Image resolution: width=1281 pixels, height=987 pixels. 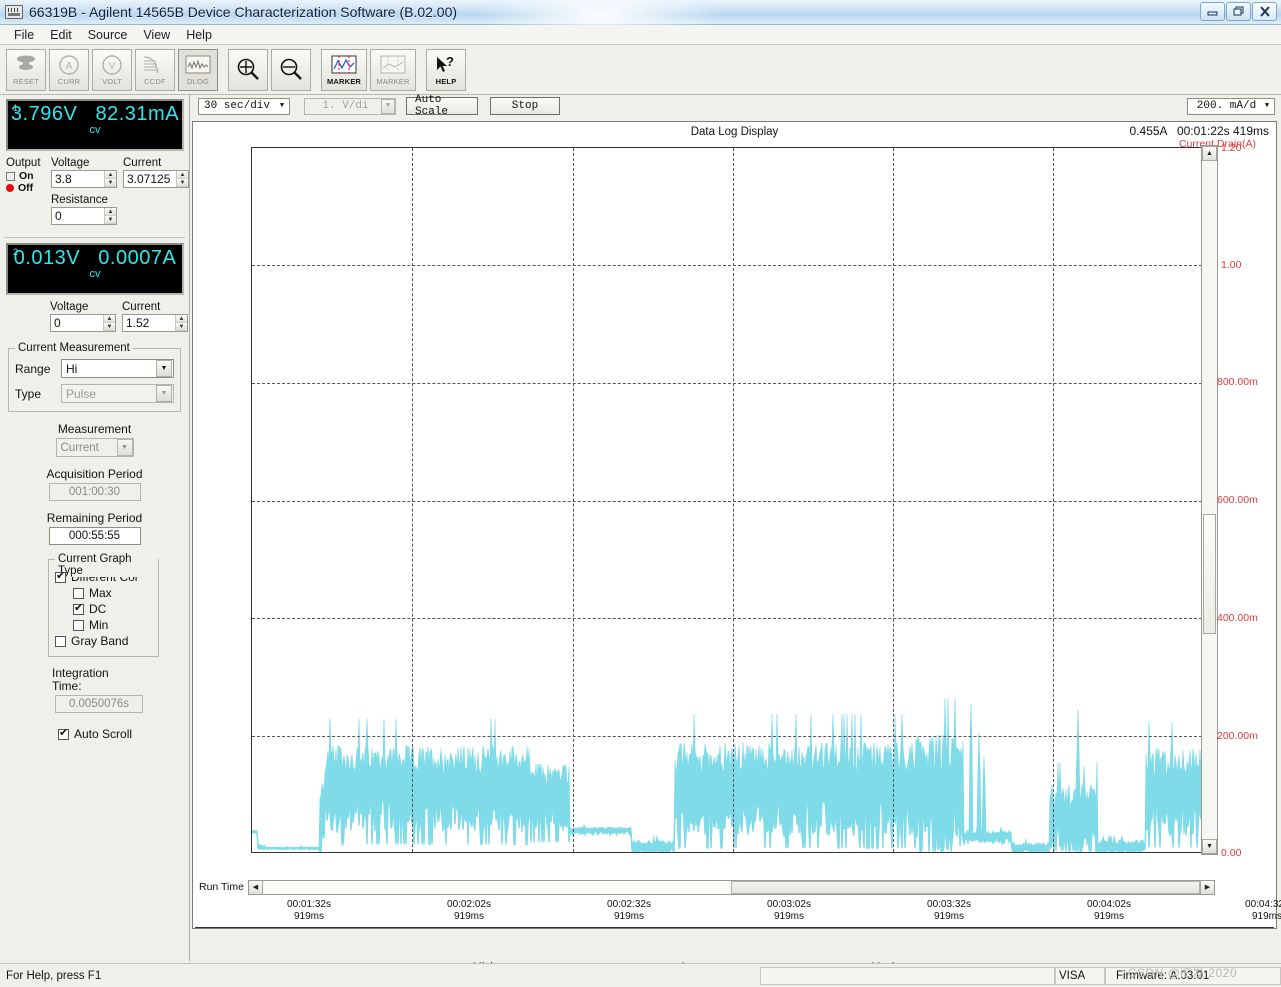 I want to click on zoom-out-button, so click(x=291, y=69).